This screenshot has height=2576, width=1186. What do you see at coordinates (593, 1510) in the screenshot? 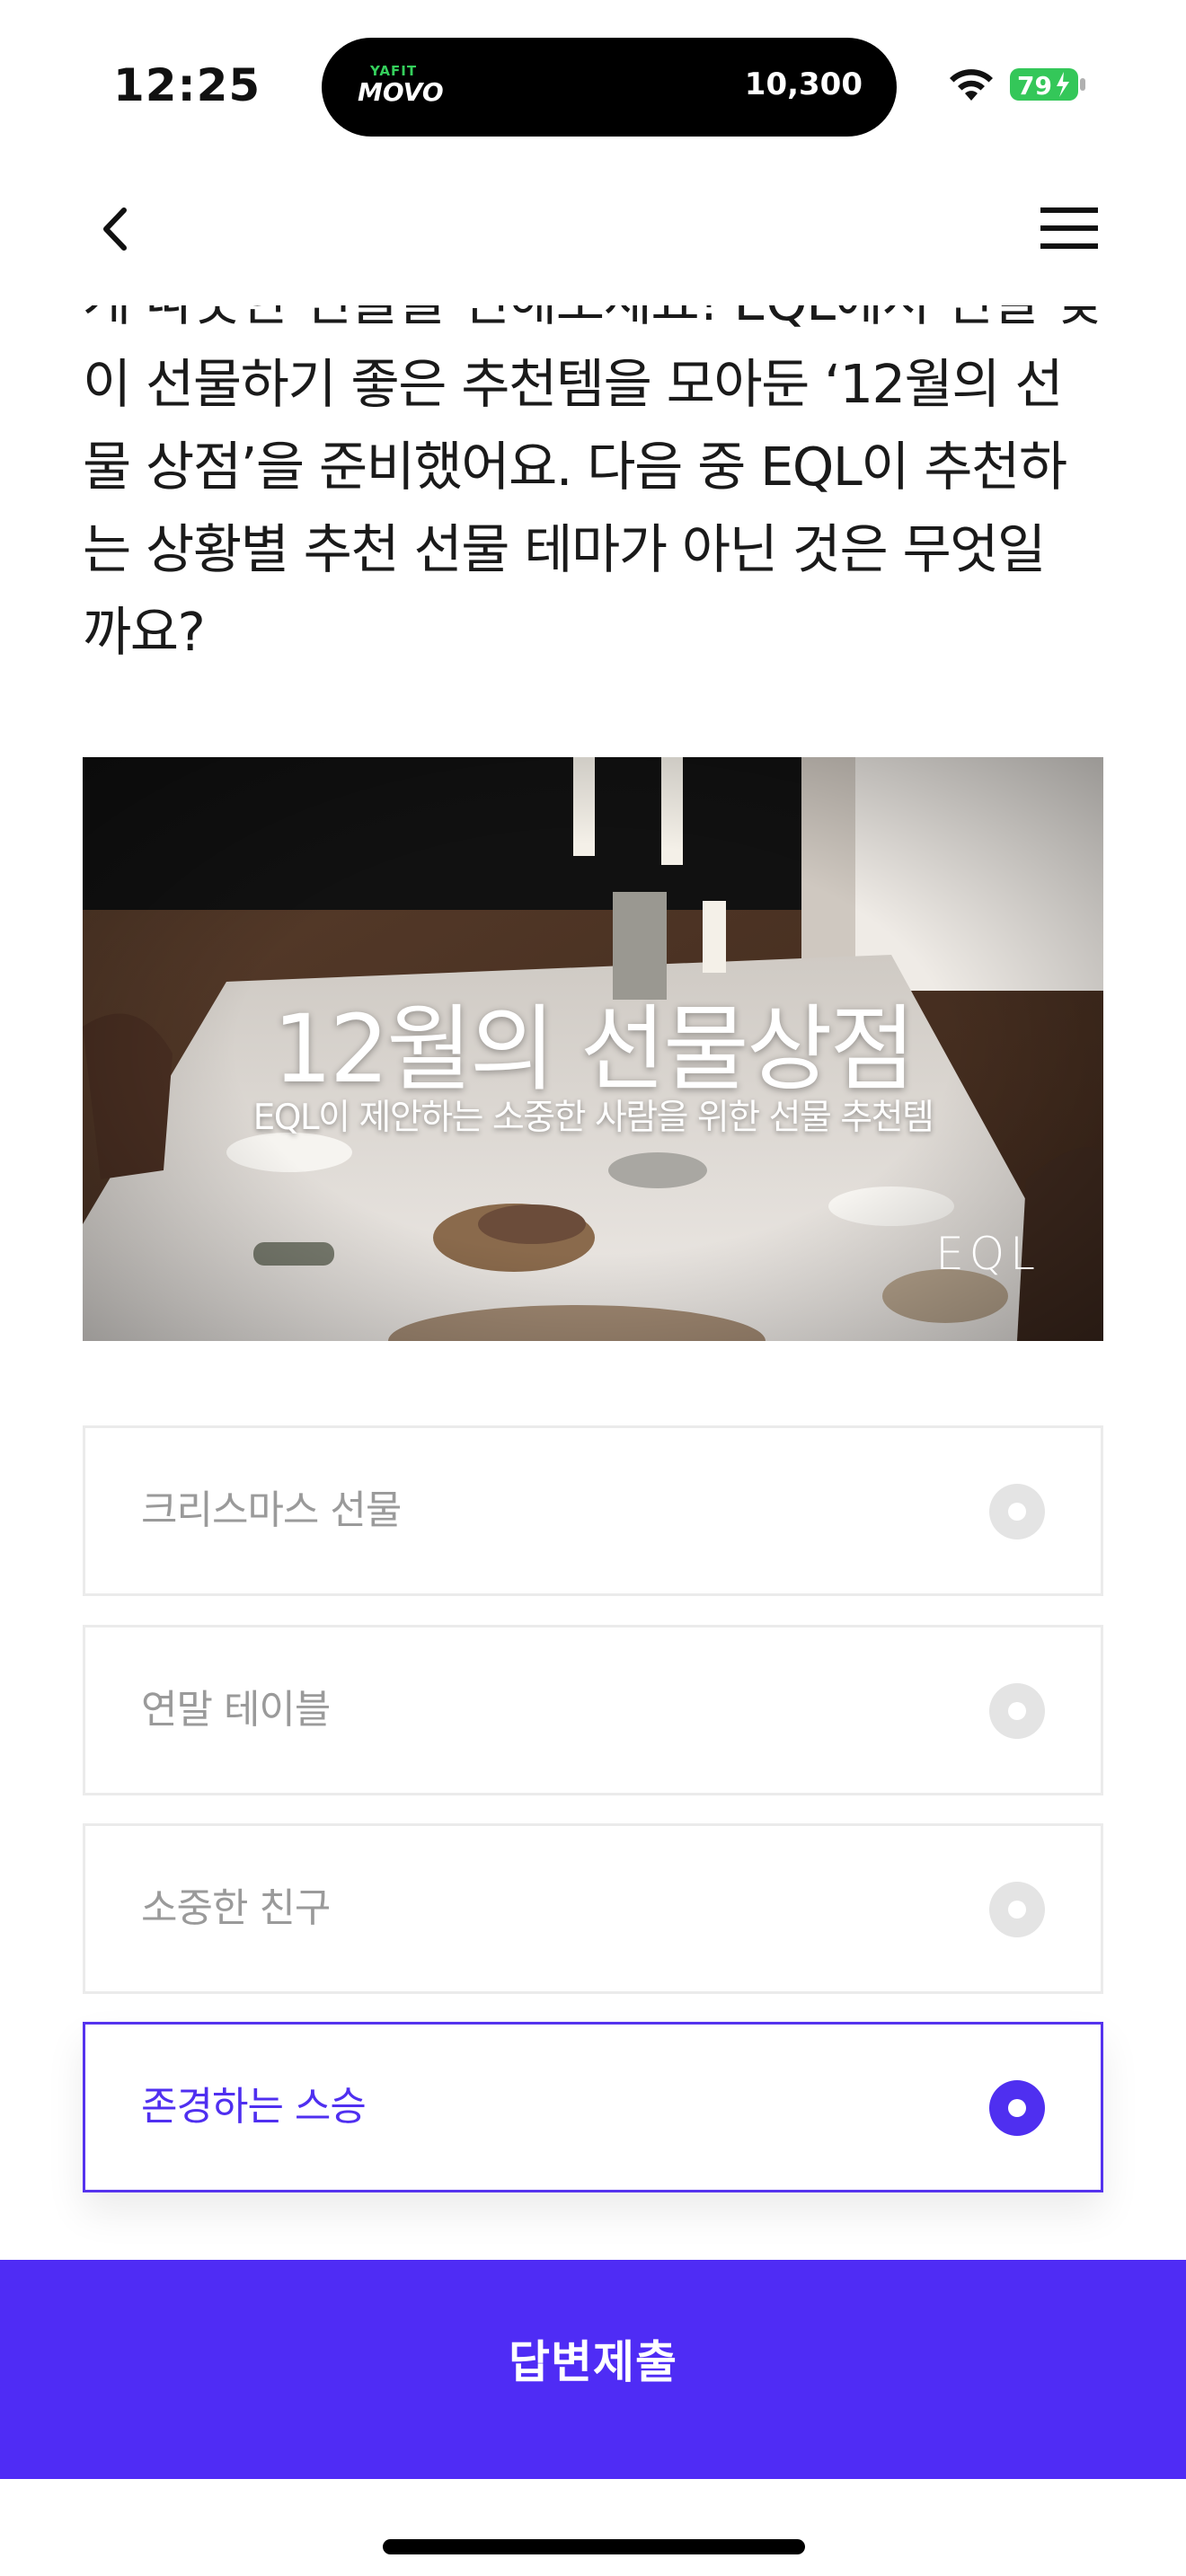
I see `answer-option-1: 크리스마스 선물` at bounding box center [593, 1510].